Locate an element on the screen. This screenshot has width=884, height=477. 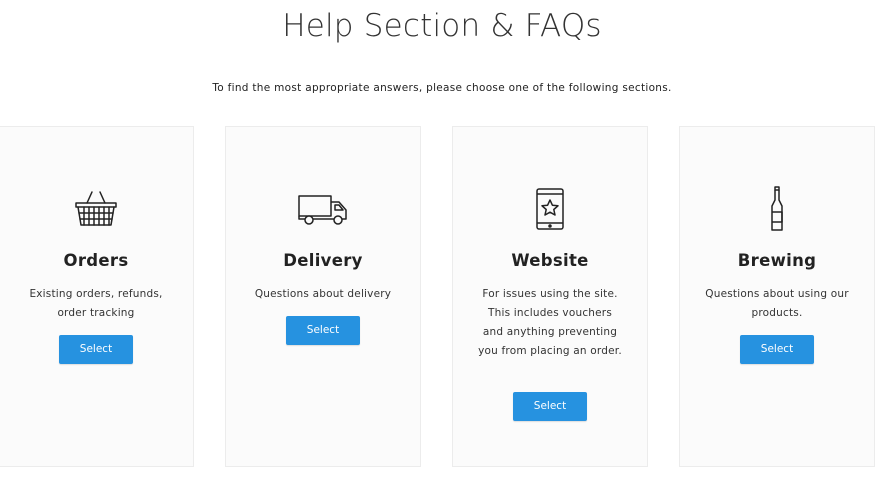
select-button-orders: Select is located at coordinates (96, 349).